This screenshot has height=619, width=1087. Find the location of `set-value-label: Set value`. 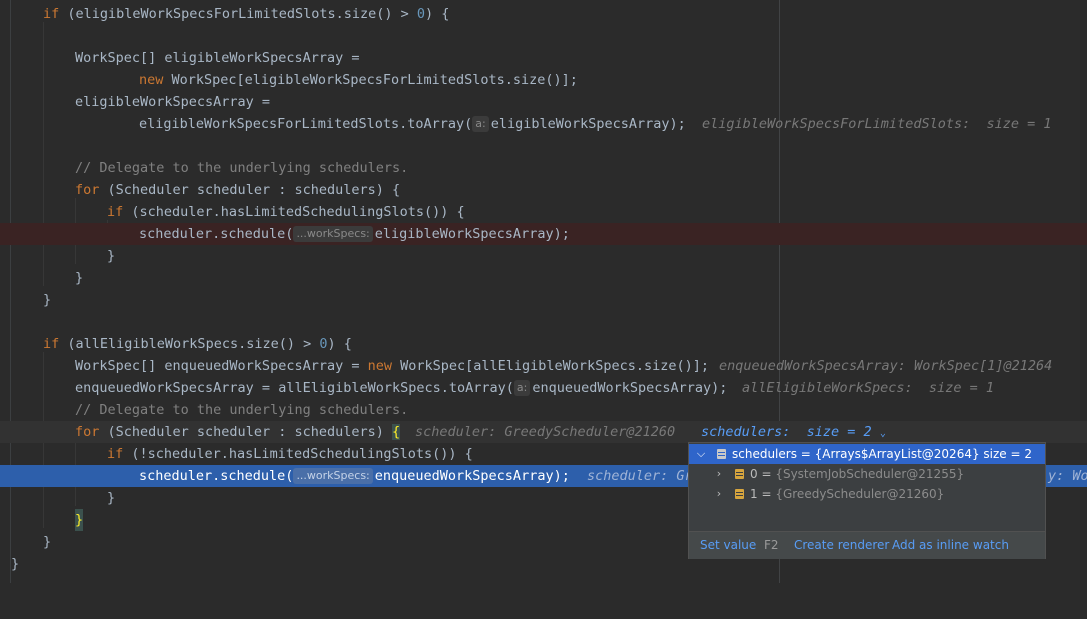

set-value-label: Set value is located at coordinates (728, 545).